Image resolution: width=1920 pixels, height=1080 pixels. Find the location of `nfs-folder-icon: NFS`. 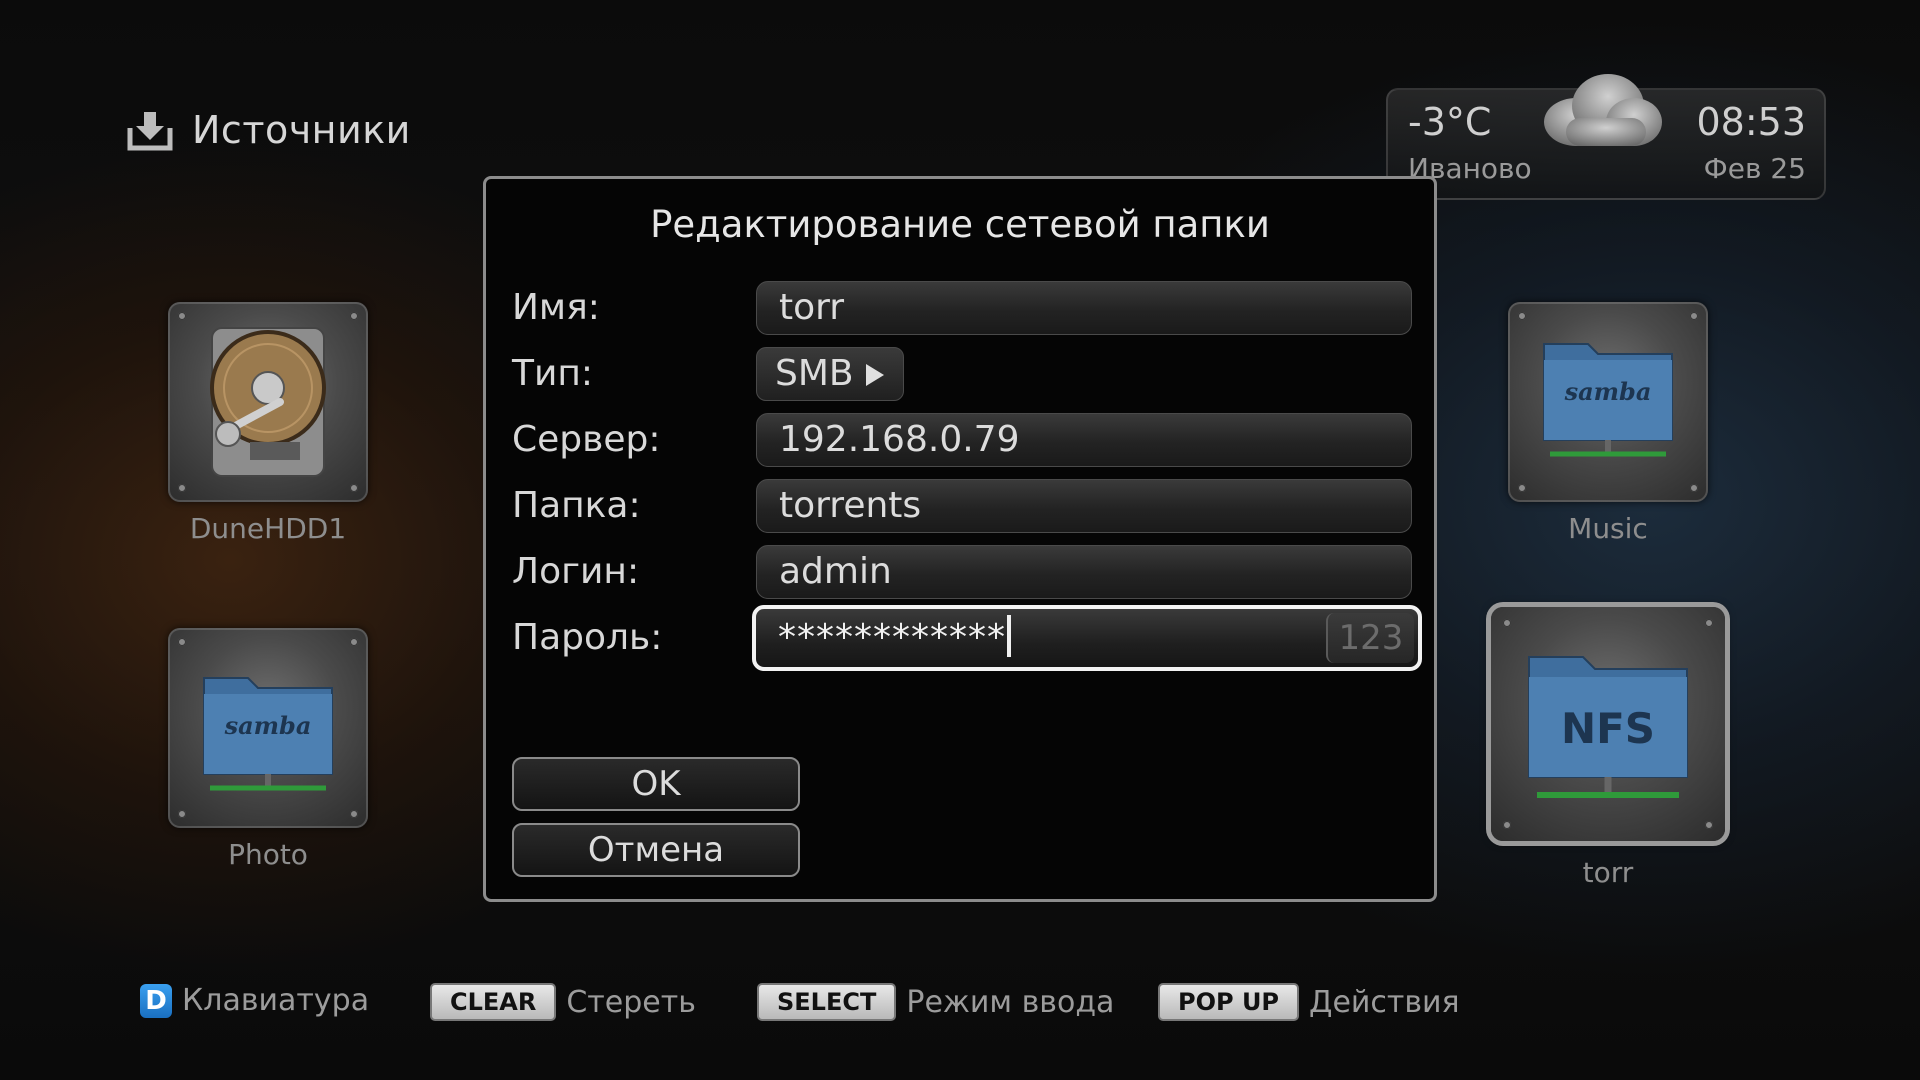

nfs-folder-icon: NFS is located at coordinates (1608, 727).